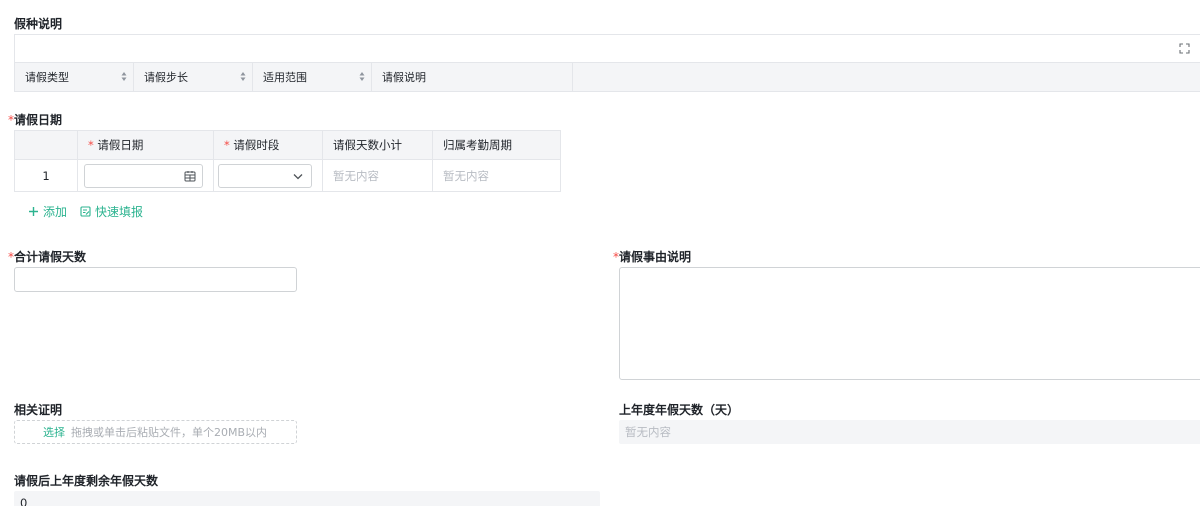  What do you see at coordinates (472, 77) in the screenshot?
I see `column-header-description: 请假说明` at bounding box center [472, 77].